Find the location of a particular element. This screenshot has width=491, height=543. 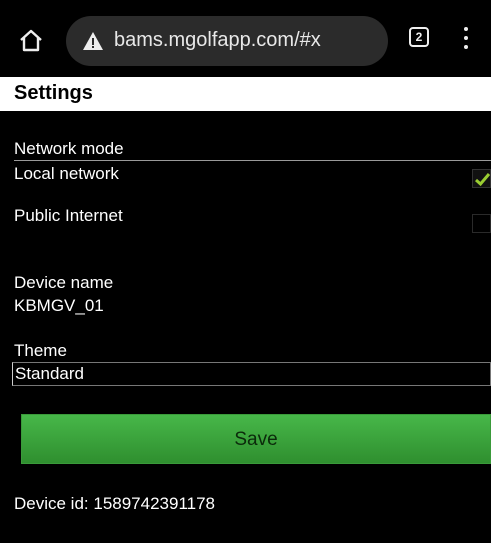

save-button: Save is located at coordinates (256, 439).